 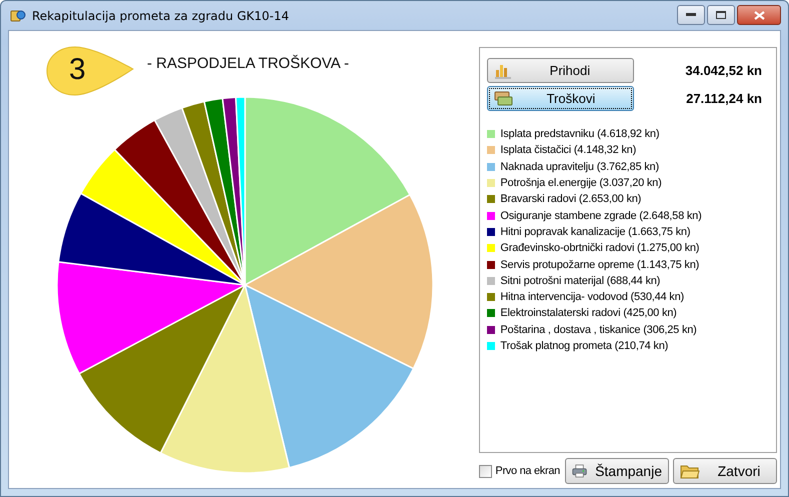 I want to click on total-amount: 34.042,52 kn, so click(x=723, y=70).